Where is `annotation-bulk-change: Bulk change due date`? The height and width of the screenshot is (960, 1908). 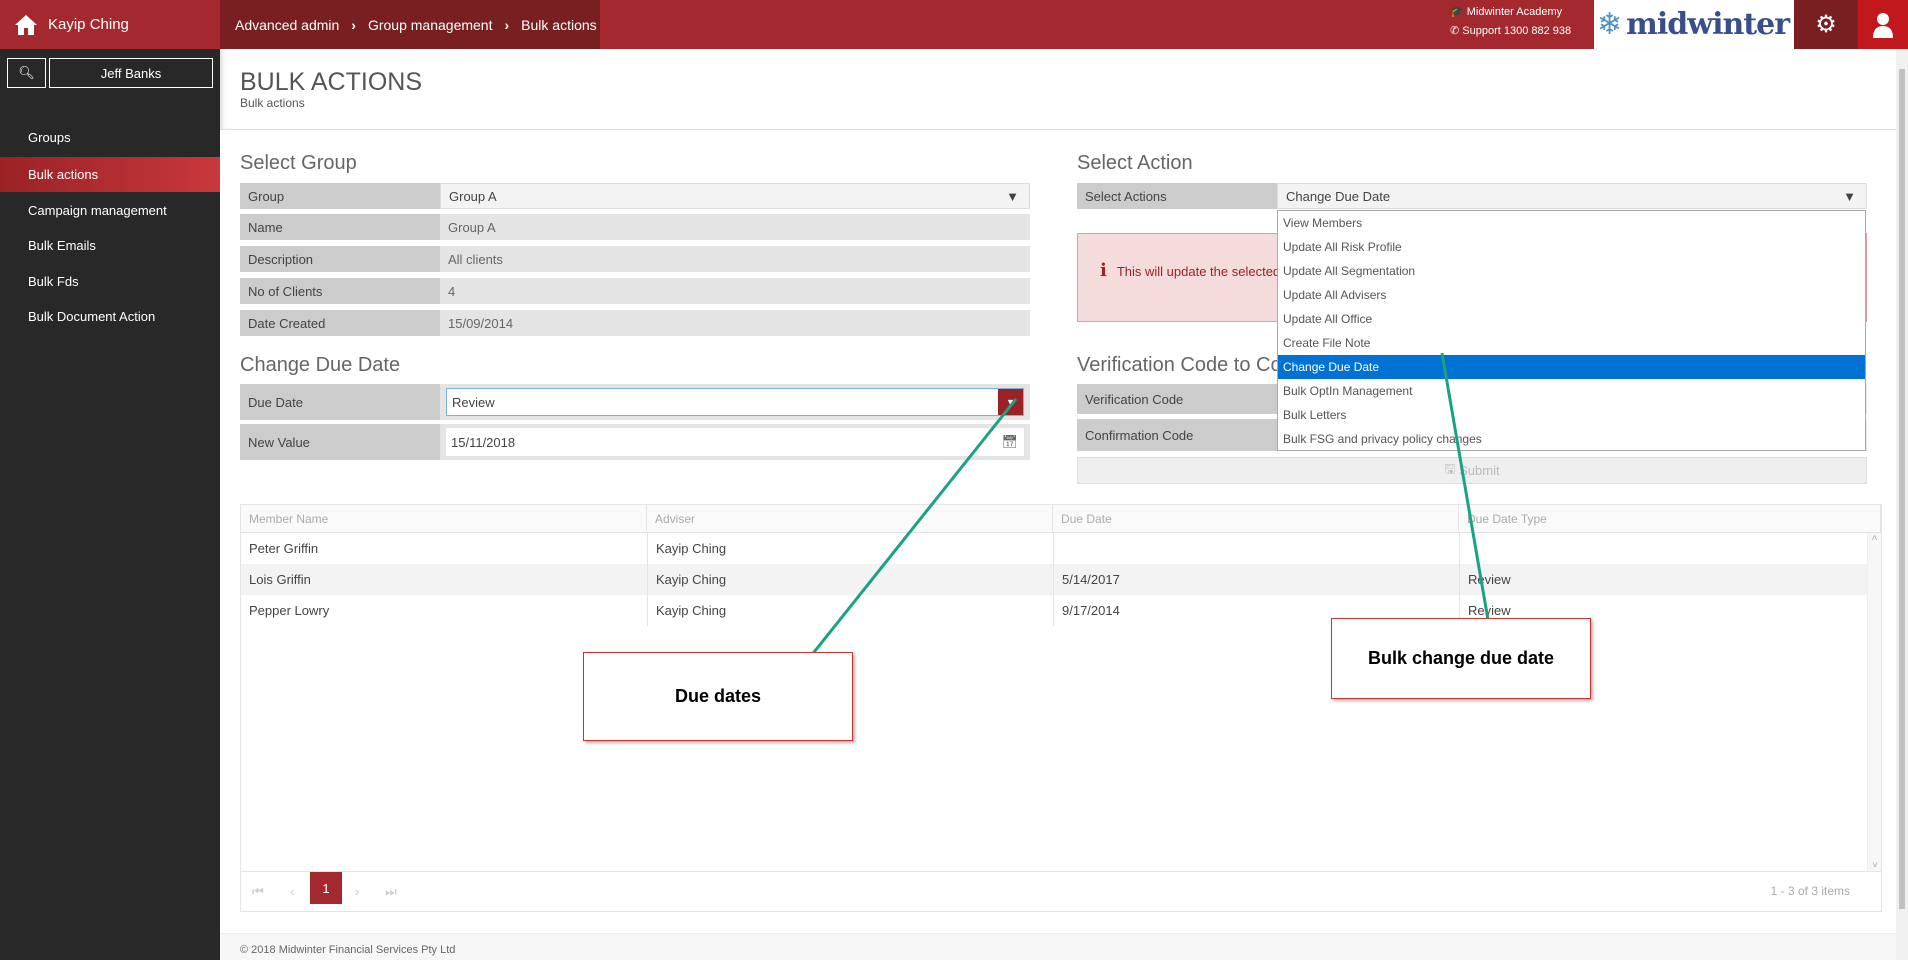 annotation-bulk-change: Bulk change due date is located at coordinates (1461, 658).